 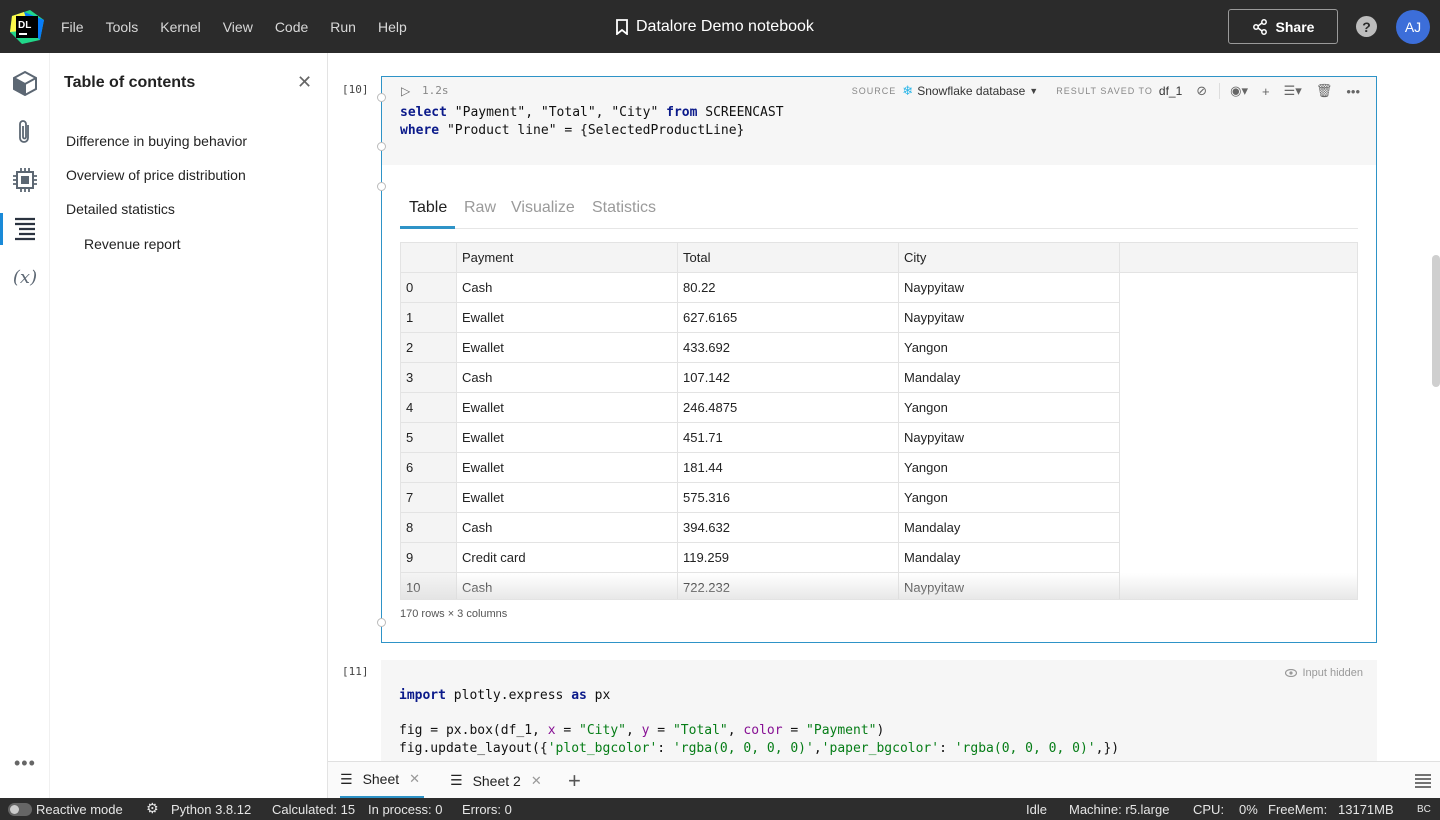 I want to click on menu-run: Run, so click(x=343, y=27).